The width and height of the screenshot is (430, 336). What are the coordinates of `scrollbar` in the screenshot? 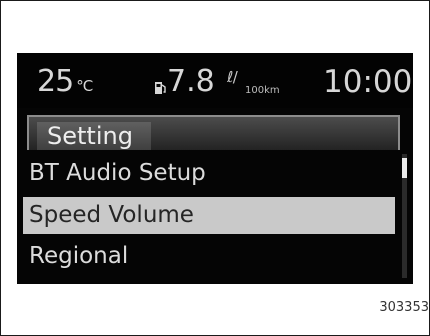 It's located at (404, 216).